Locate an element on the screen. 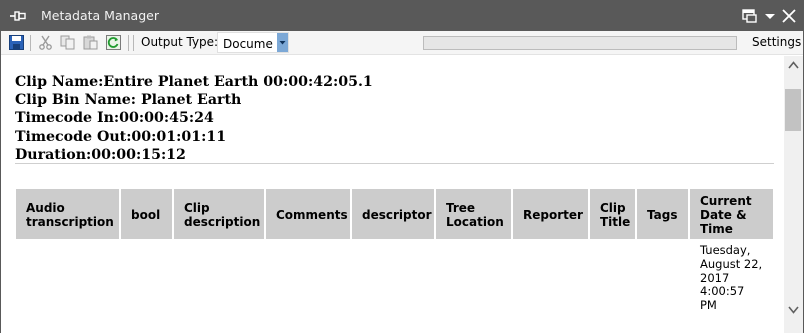  table-cell-current-date-time: Tuesday, August 22, 2017 4:00:57 PM is located at coordinates (736, 278).